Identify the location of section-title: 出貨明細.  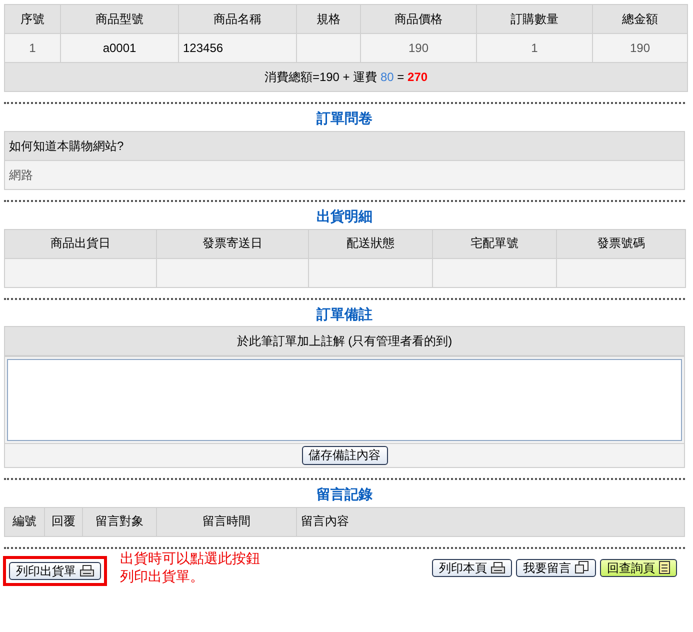
(345, 216).